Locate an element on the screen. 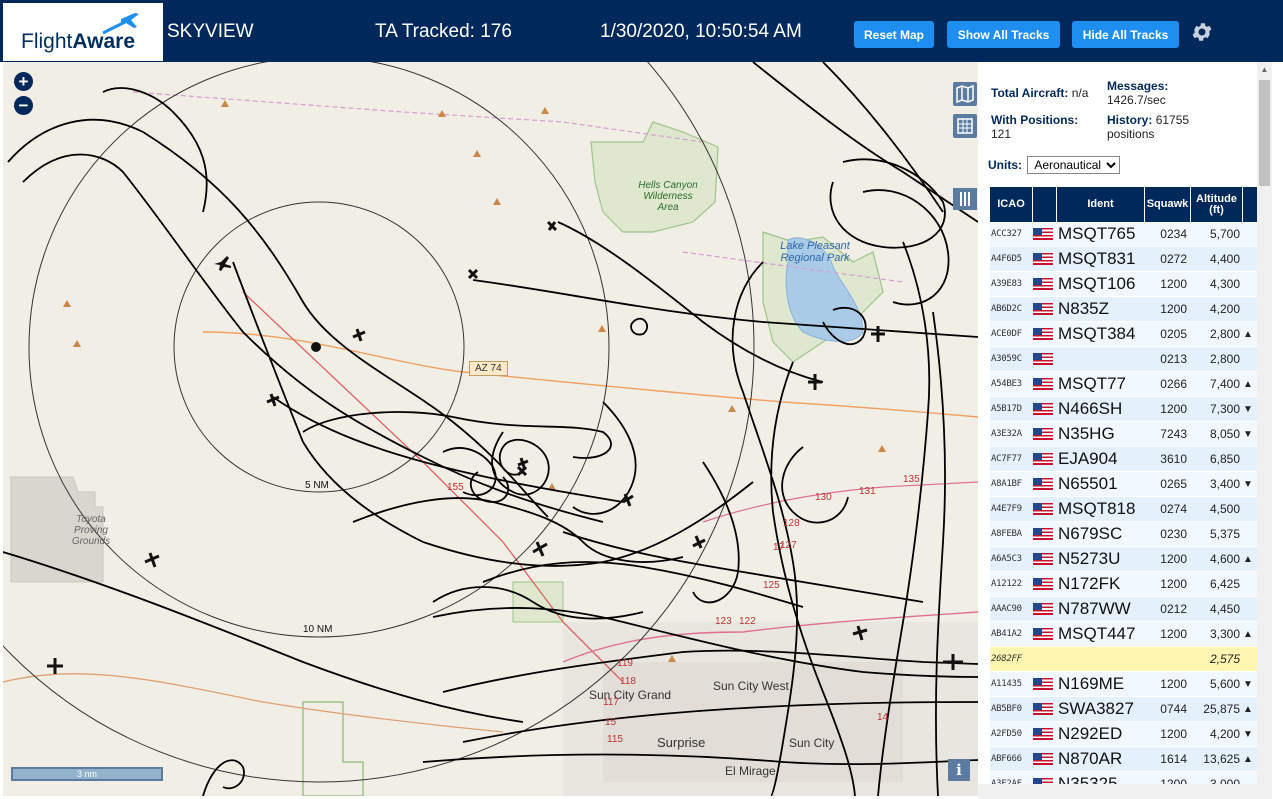  cell-ident: SWA3827 is located at coordinates (1096, 708).